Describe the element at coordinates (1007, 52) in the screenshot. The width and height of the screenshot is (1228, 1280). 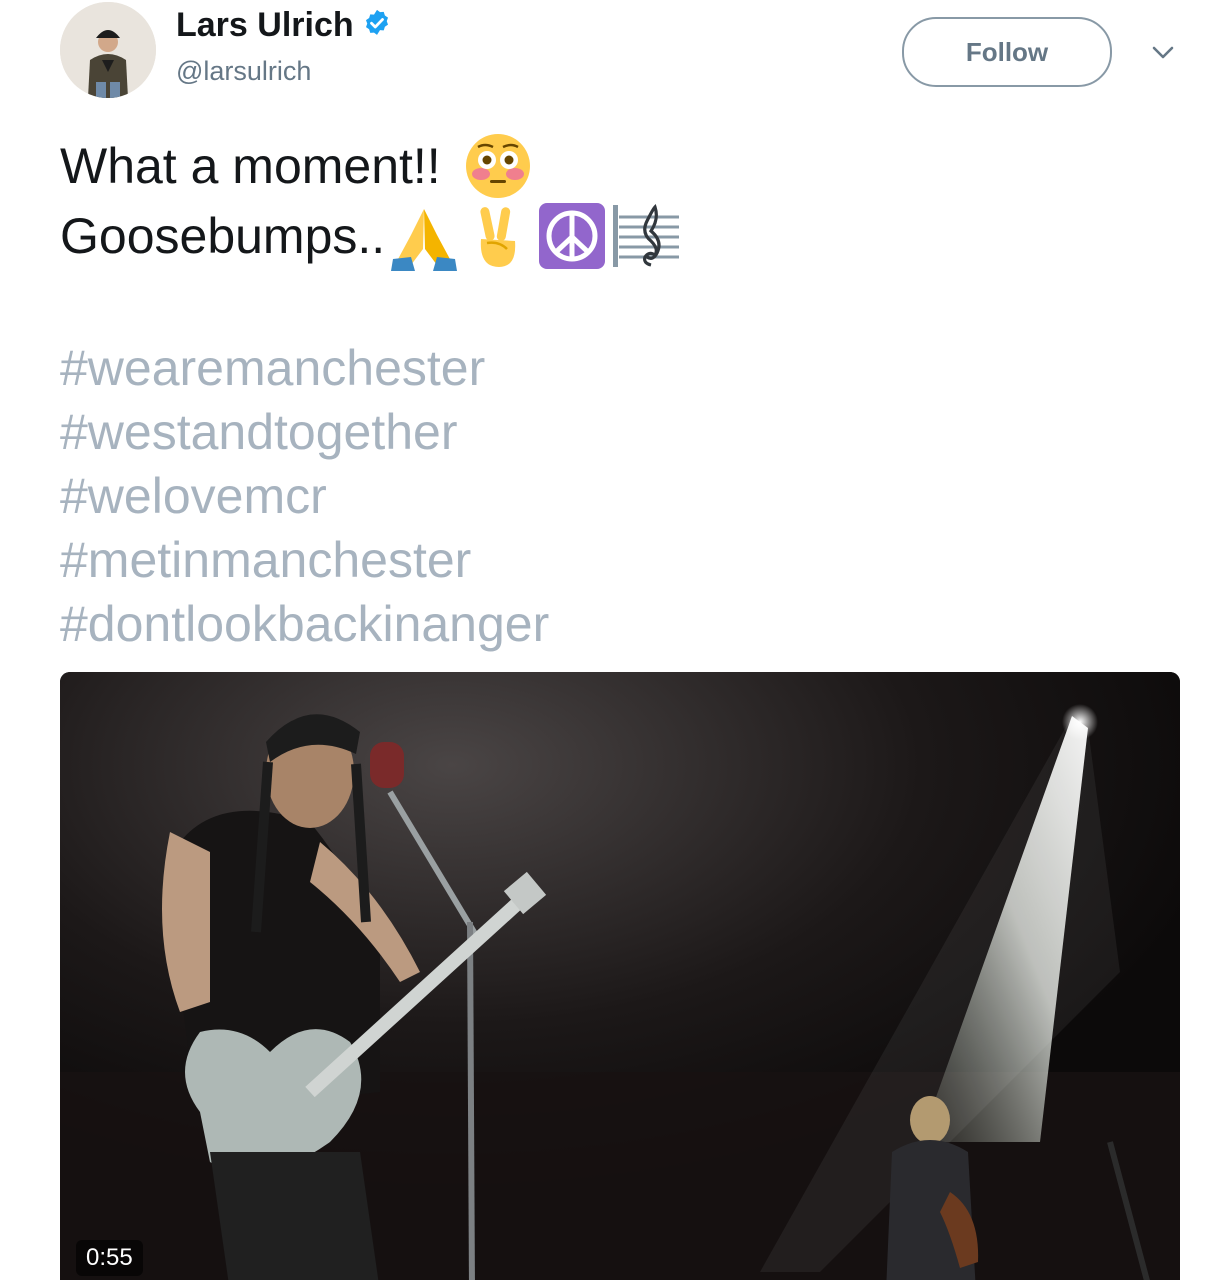
I see `follow-button: Follow` at that location.